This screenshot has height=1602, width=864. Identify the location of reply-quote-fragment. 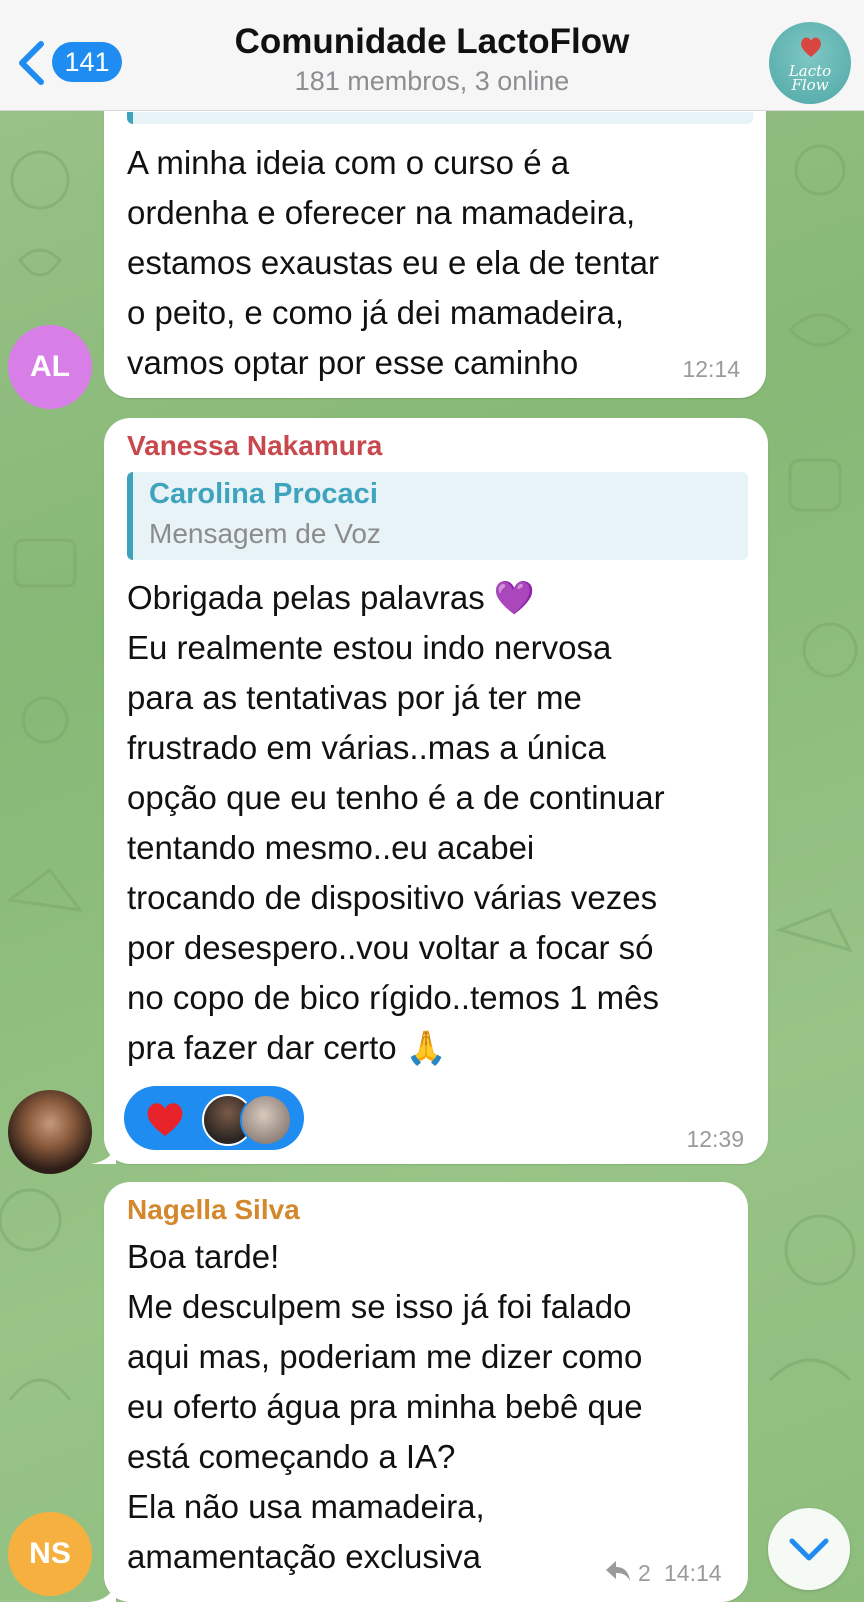
(440, 118).